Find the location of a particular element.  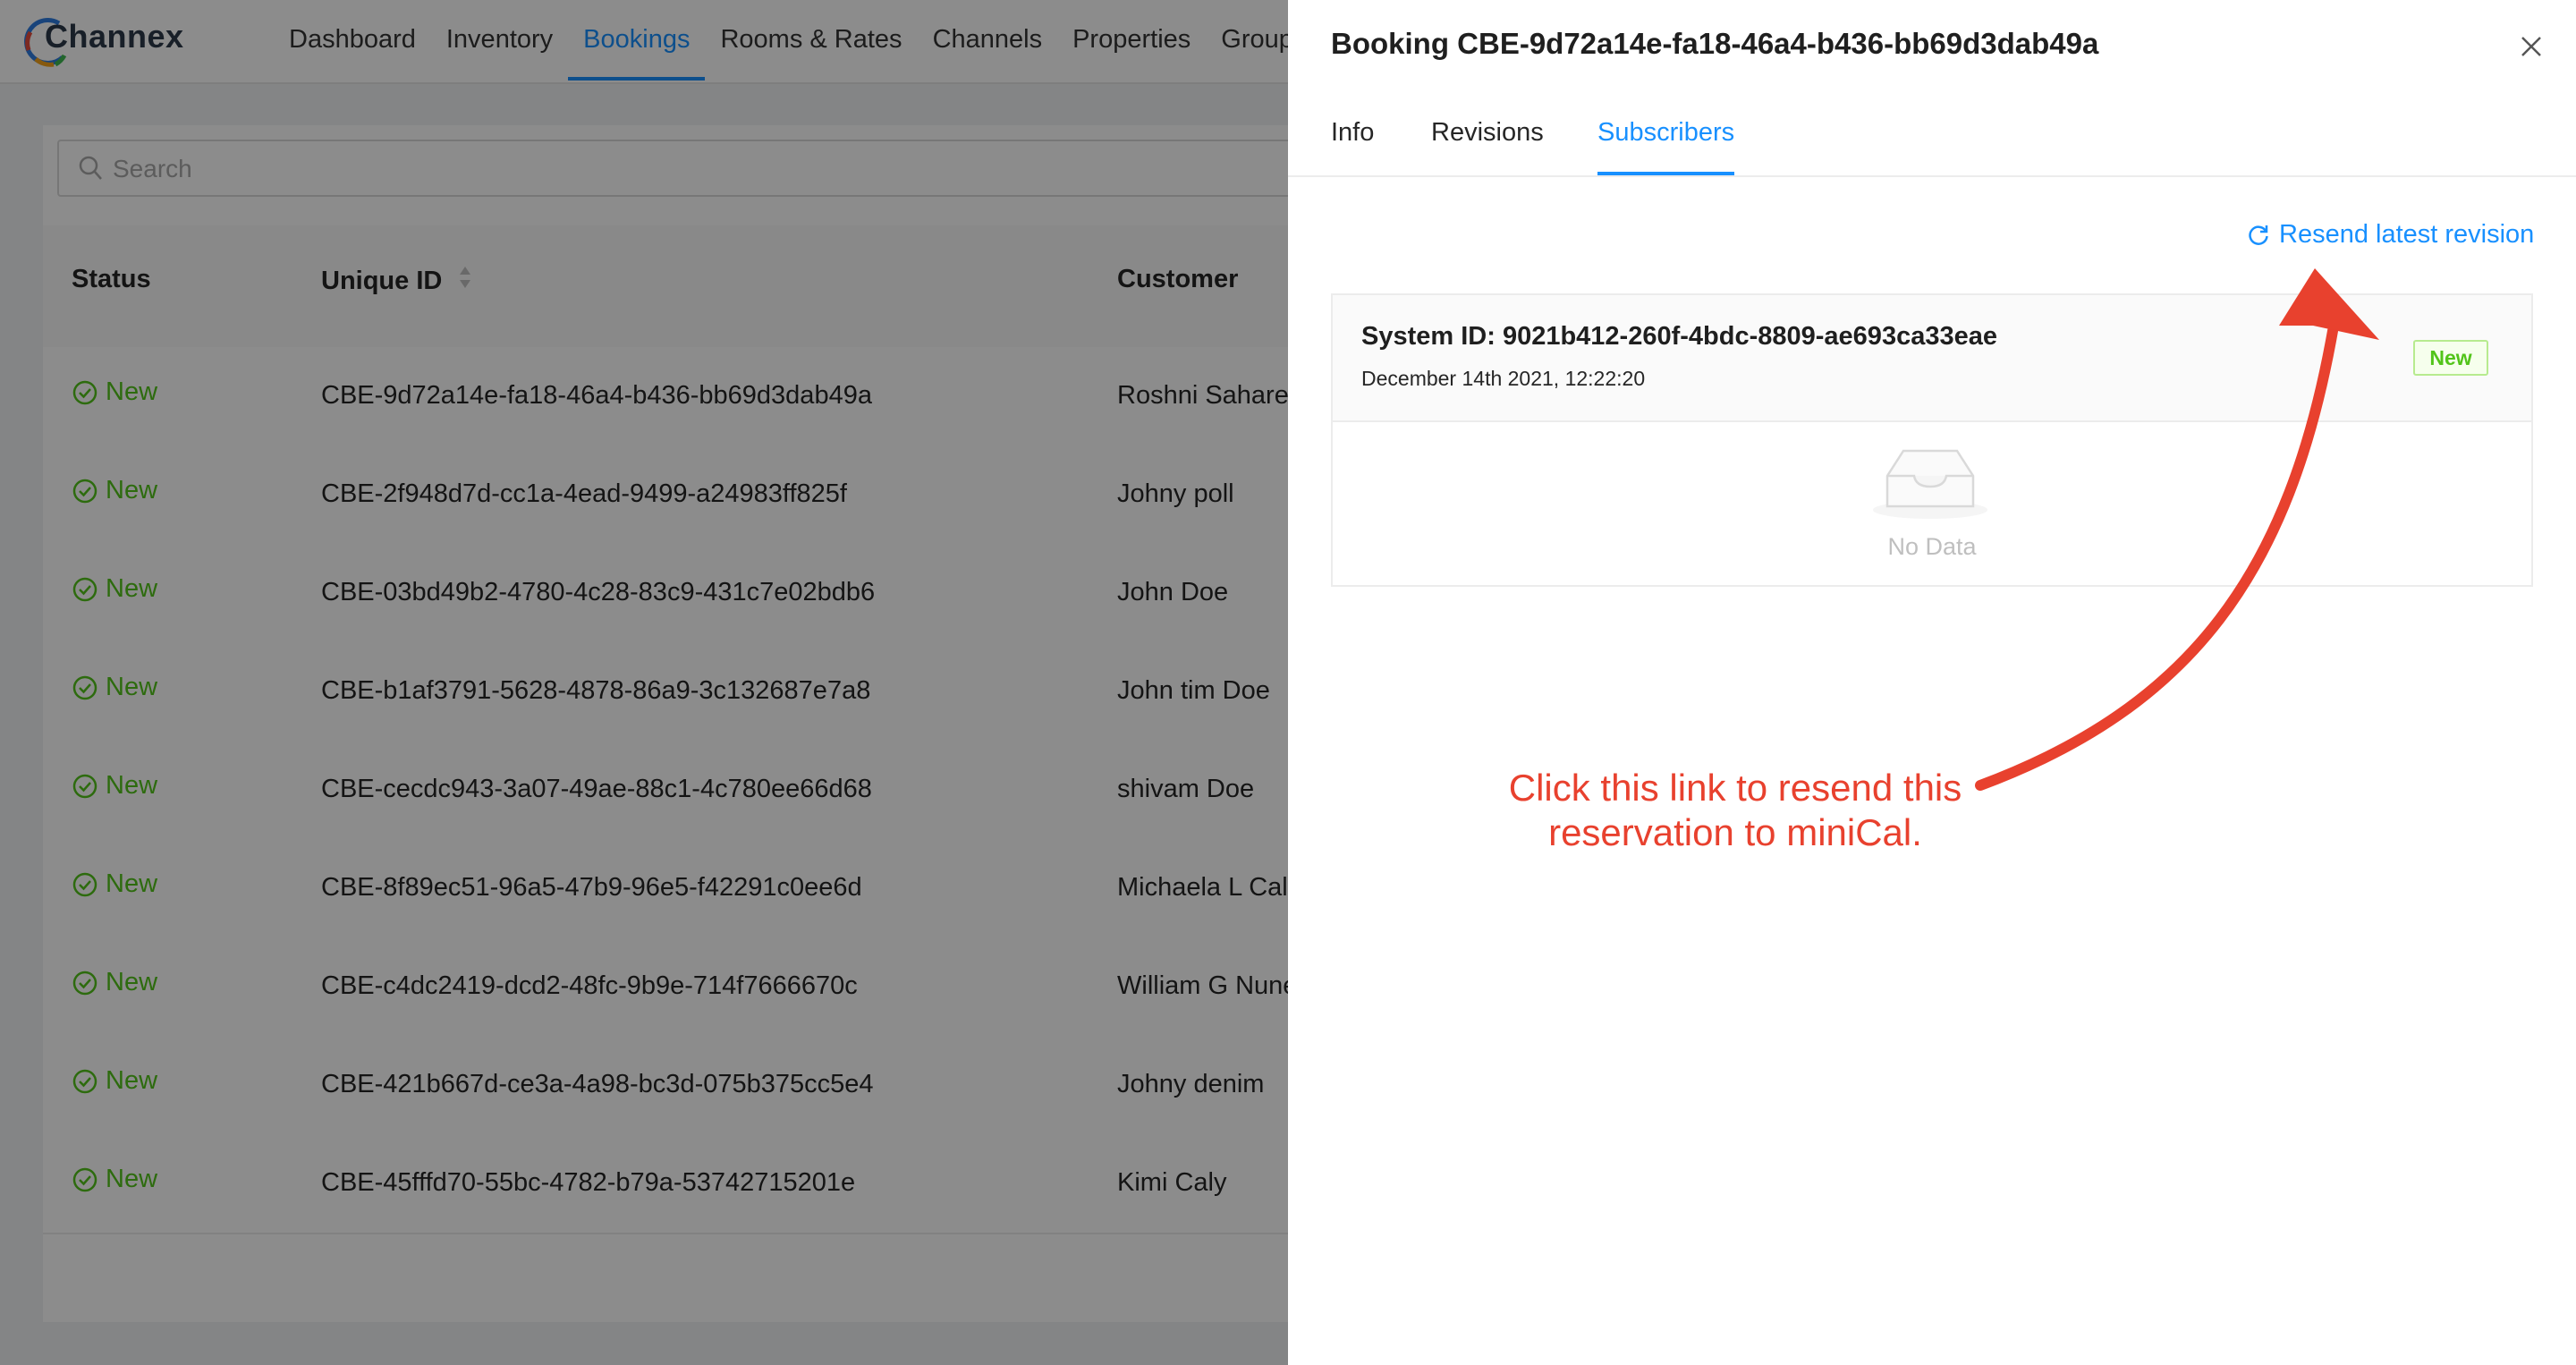

tab-subscribers: Subscribers is located at coordinates (1666, 146).